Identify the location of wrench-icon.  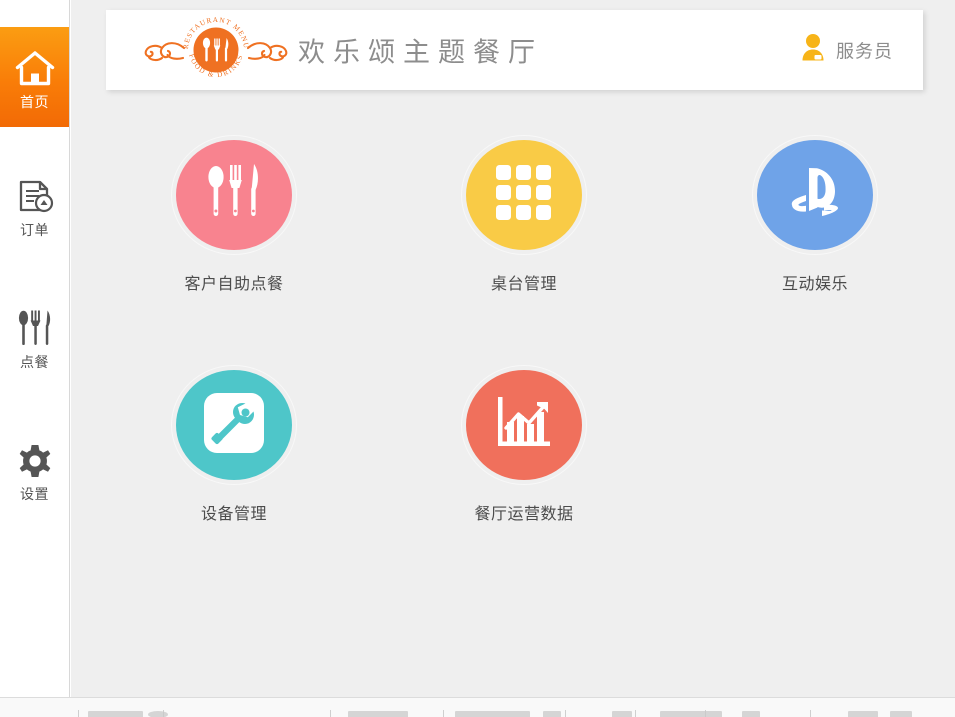
(234, 425).